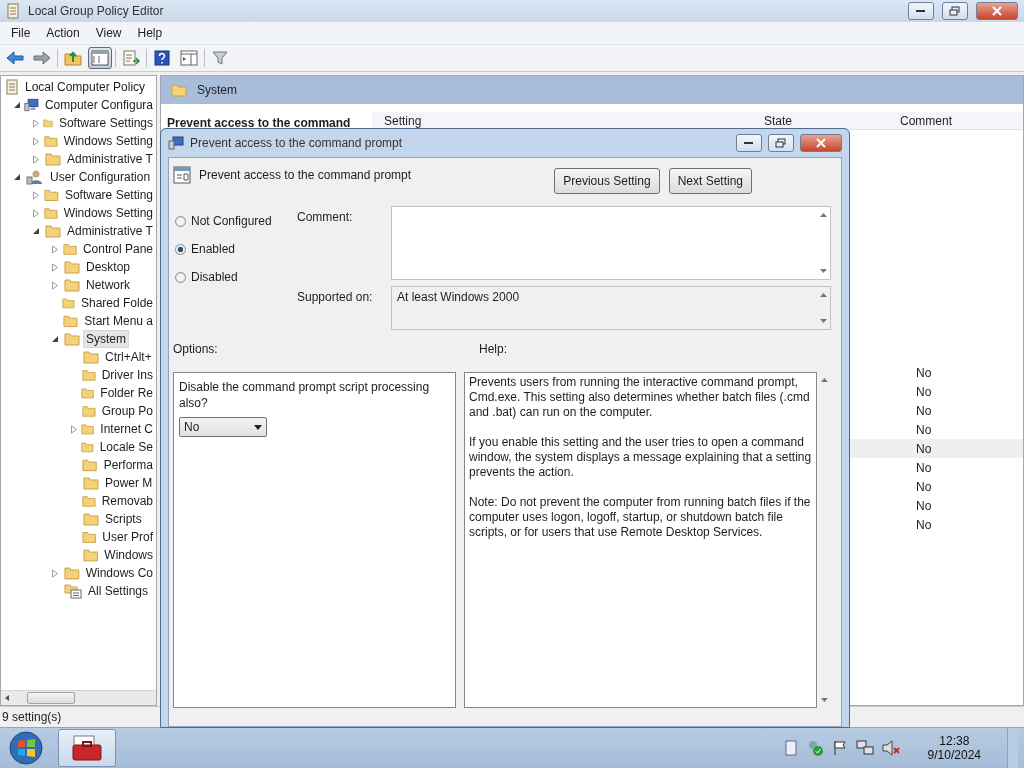  What do you see at coordinates (128, 465) in the screenshot?
I see `tree-item: Performa` at bounding box center [128, 465].